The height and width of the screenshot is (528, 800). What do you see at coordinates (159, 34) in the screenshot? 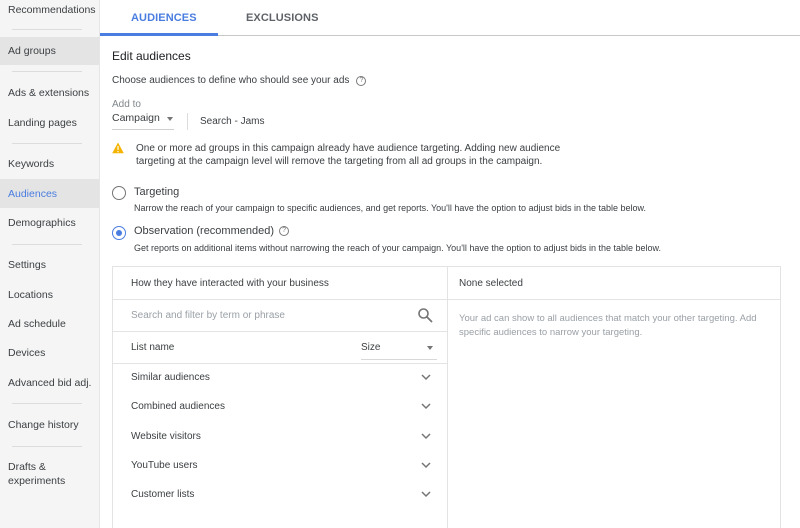
I see `active-tab-indicator` at bounding box center [159, 34].